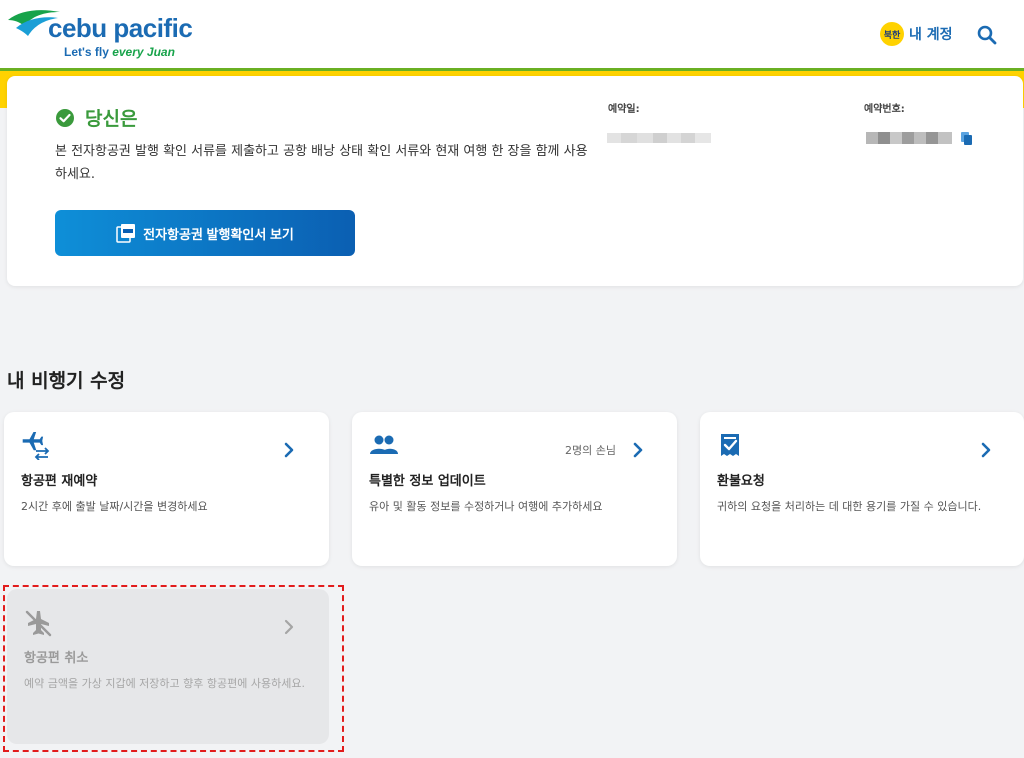 Image resolution: width=1024 pixels, height=758 pixels. Describe the element at coordinates (218, 234) in the screenshot. I see `view-eticket-label: 전자항공권 발행확인서 보기` at that location.